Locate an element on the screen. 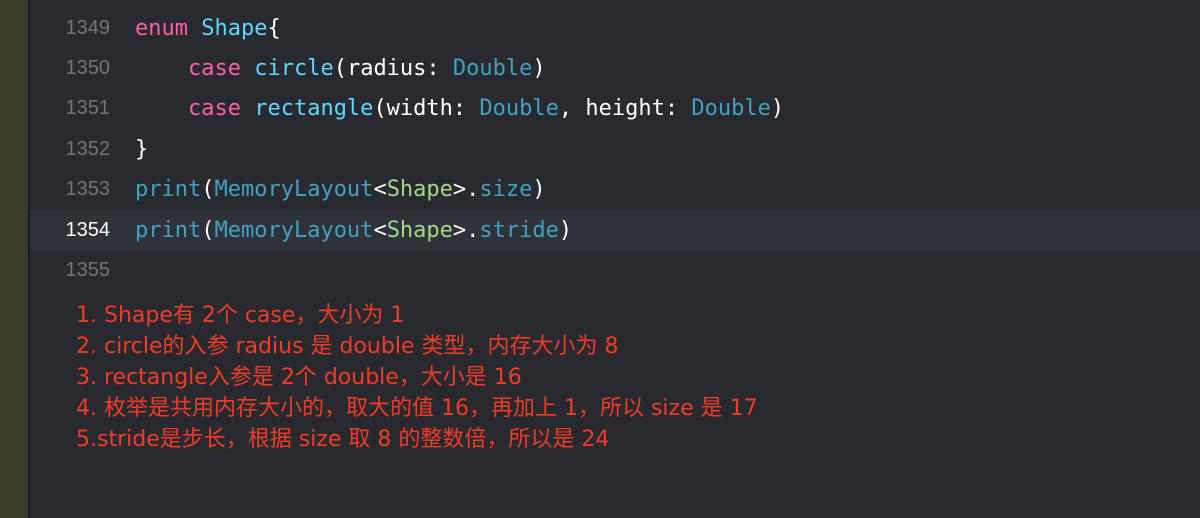 The image size is (1200, 518). code-line-1352: 1352 } is located at coordinates (615, 149).